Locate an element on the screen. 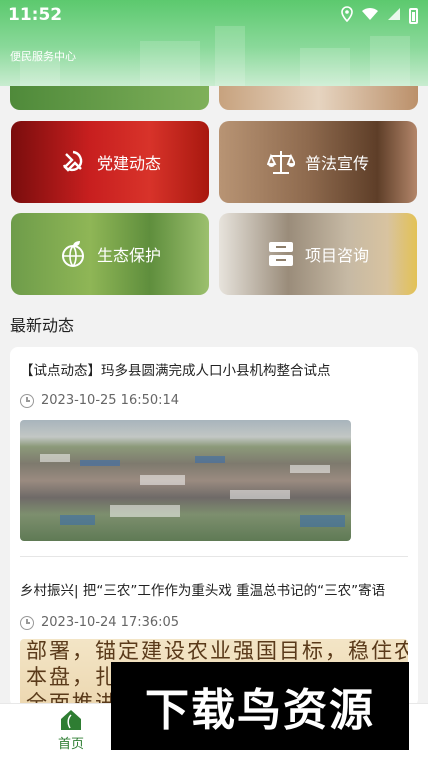  tile-ecology: 生态保护 is located at coordinates (110, 254).